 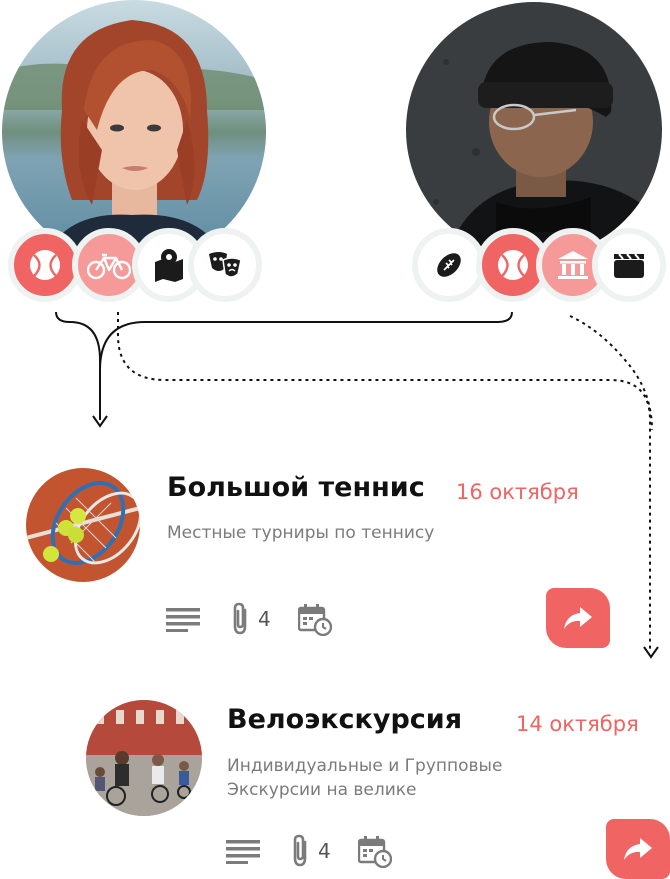 I want to click on event-date: 14 октября, so click(x=577, y=724).